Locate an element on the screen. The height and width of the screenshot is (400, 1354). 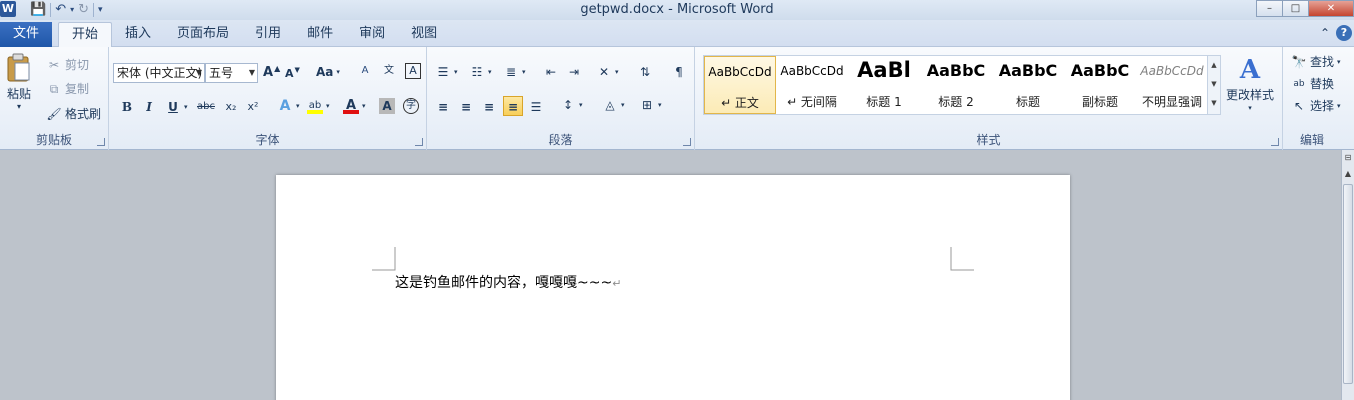
italic-button: I is located at coordinates (149, 107).